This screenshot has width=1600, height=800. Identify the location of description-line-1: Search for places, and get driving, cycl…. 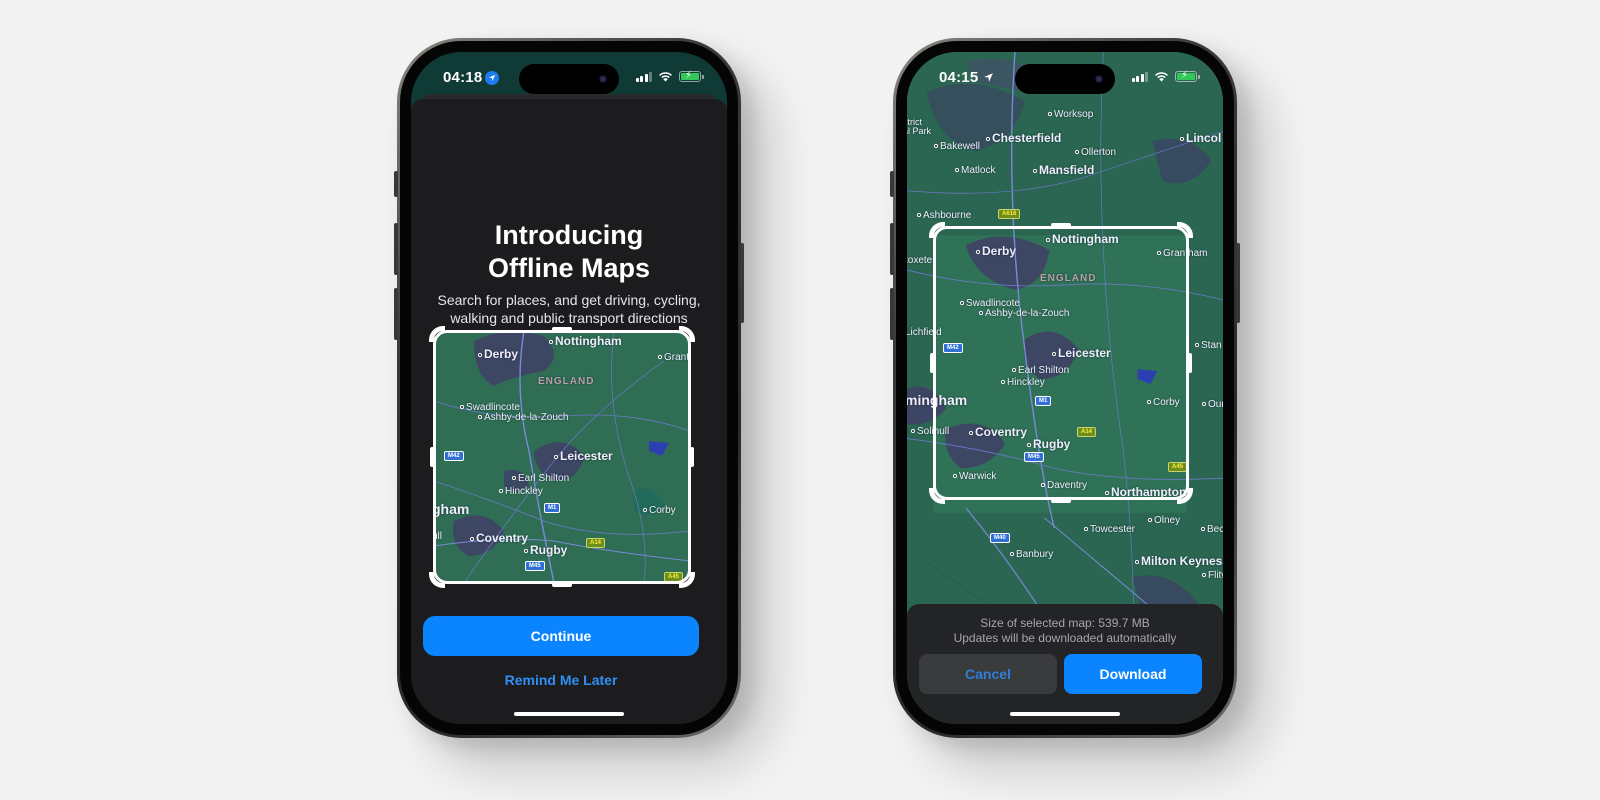
(569, 300).